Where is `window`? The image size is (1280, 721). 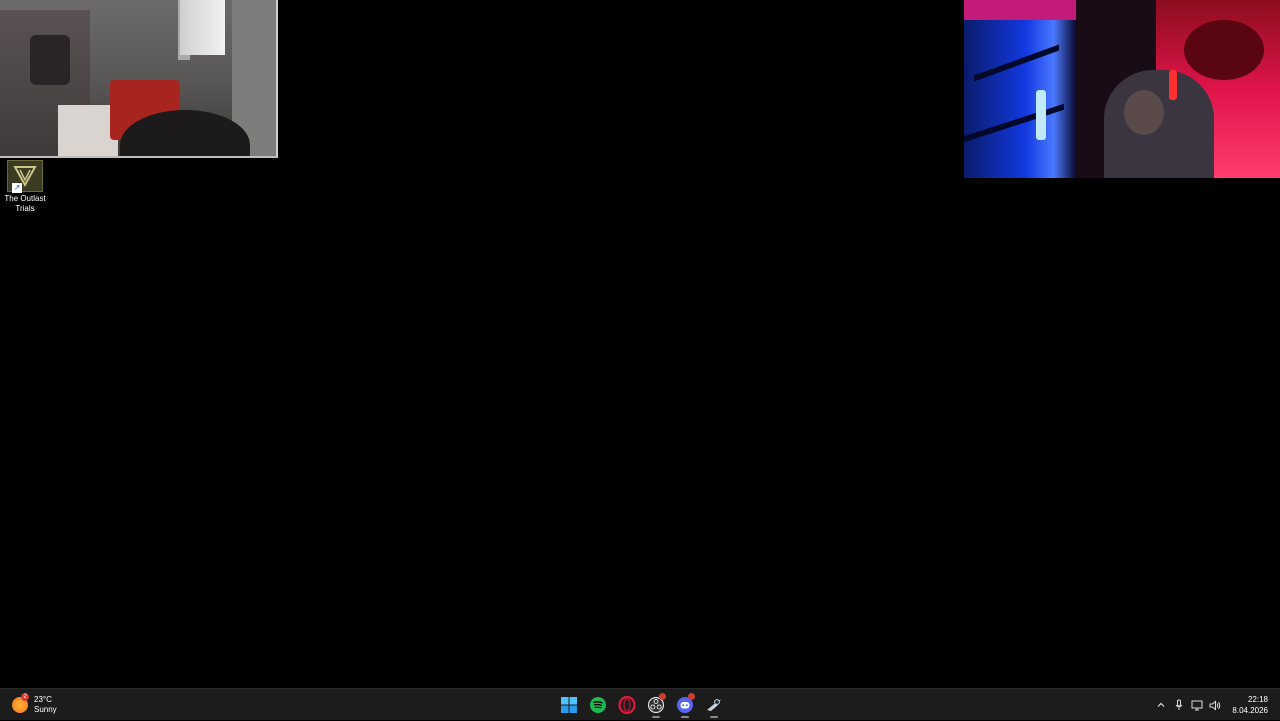
window is located at coordinates (202, 27).